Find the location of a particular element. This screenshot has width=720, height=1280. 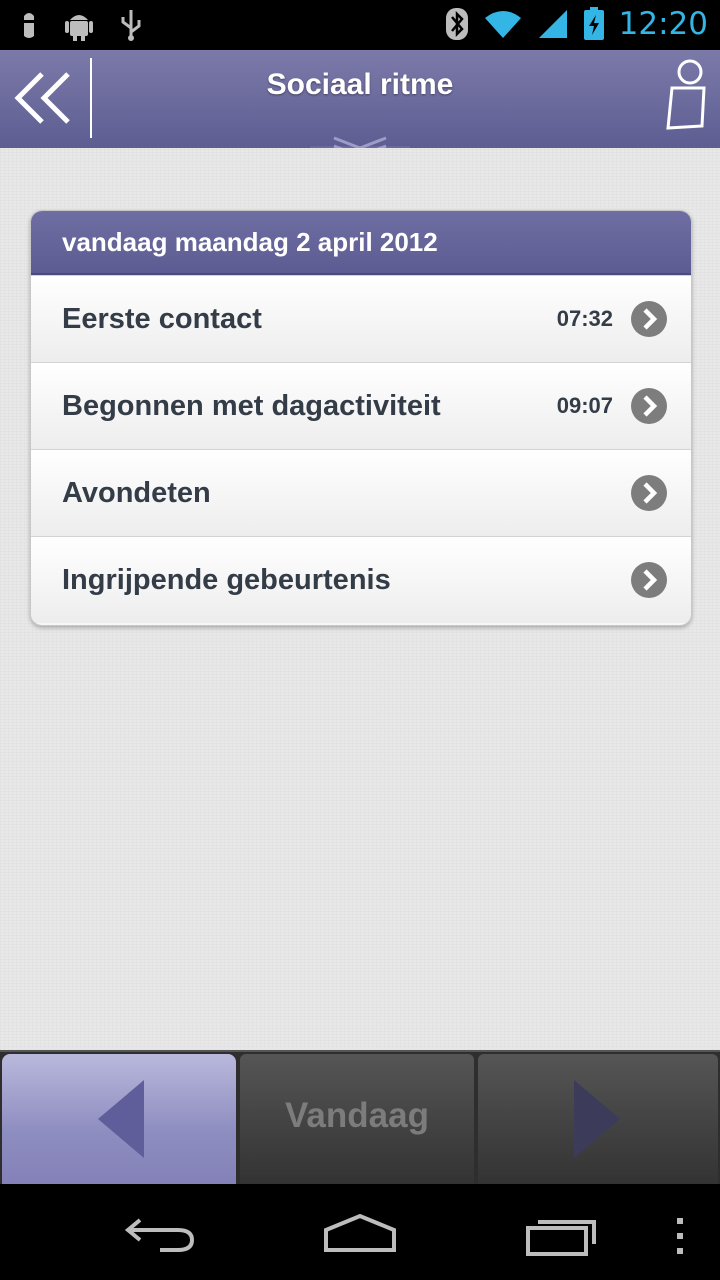

list-item-begonnen-met-dagactiviteit: Begonnen met dagactiviteit 09:07 is located at coordinates (361, 405).